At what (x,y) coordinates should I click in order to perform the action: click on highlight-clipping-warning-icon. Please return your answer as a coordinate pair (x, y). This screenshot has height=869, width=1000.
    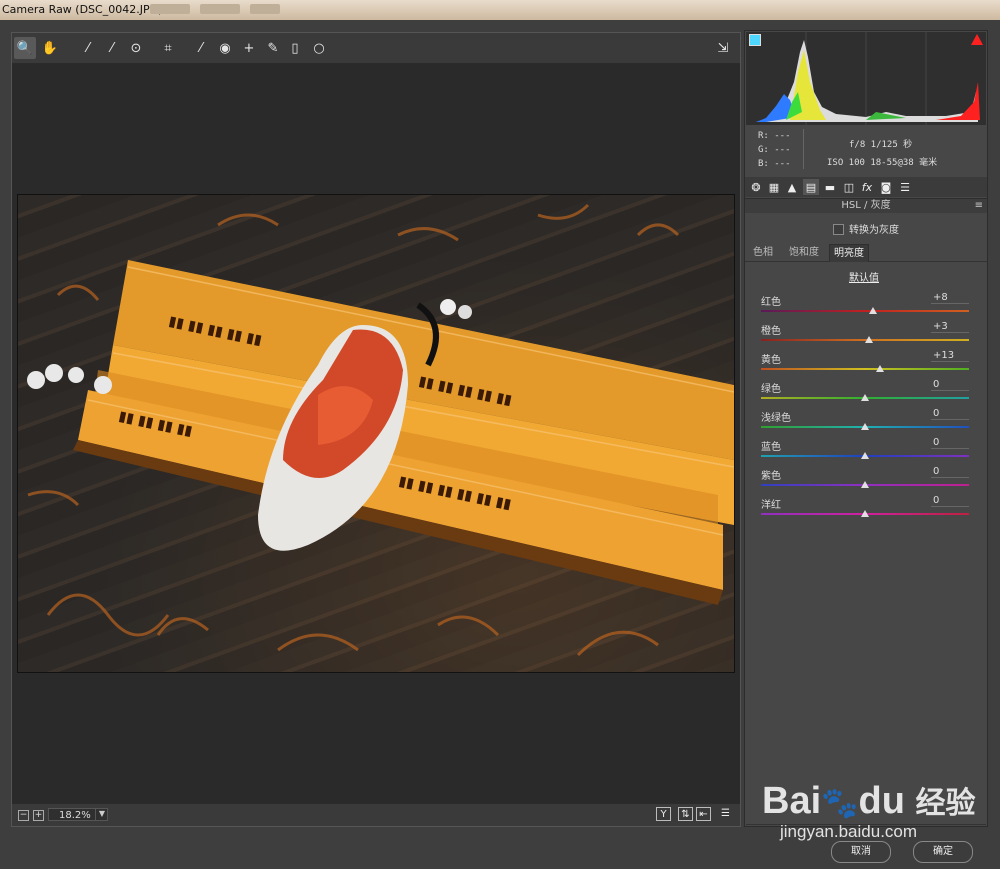
    Looking at the image, I should click on (977, 39).